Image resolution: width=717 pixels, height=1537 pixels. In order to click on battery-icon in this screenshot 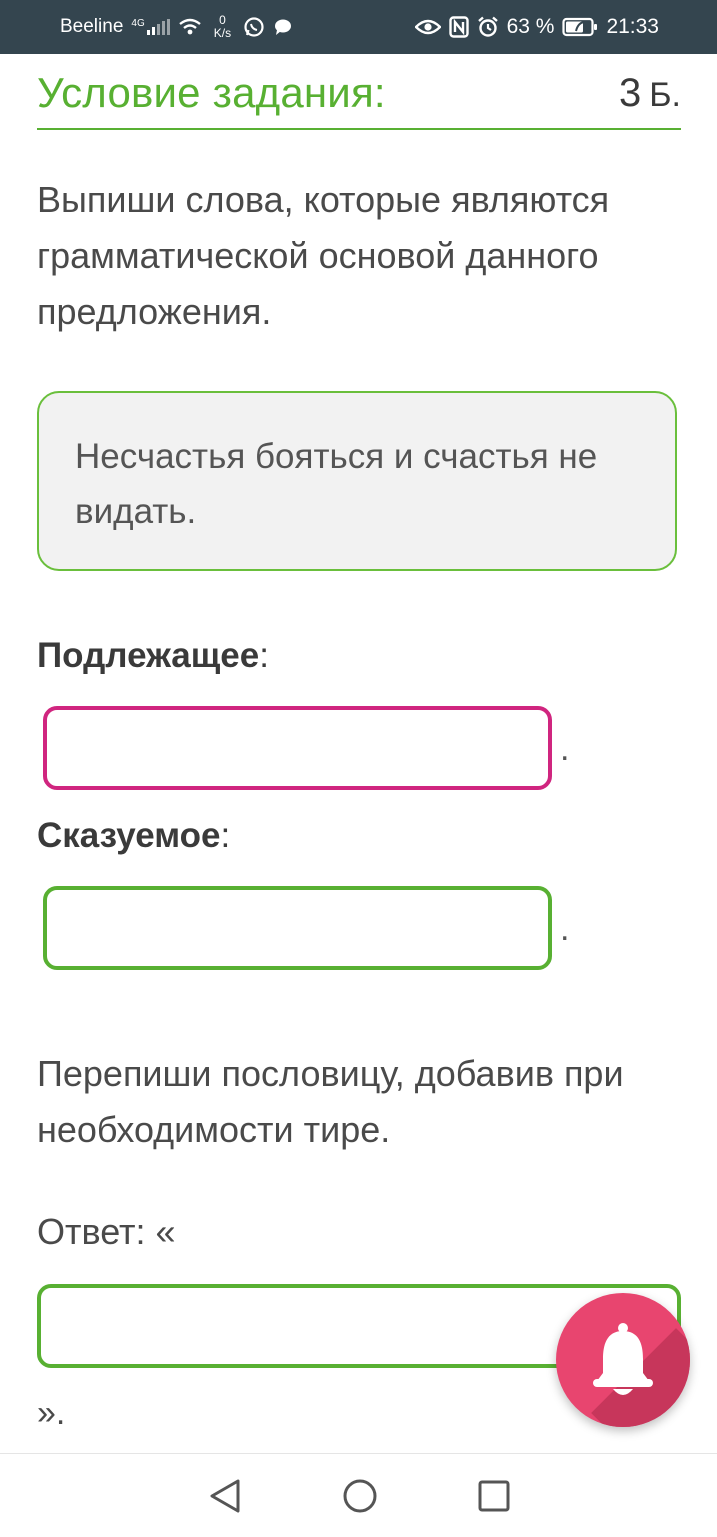, I will do `click(580, 27)`.